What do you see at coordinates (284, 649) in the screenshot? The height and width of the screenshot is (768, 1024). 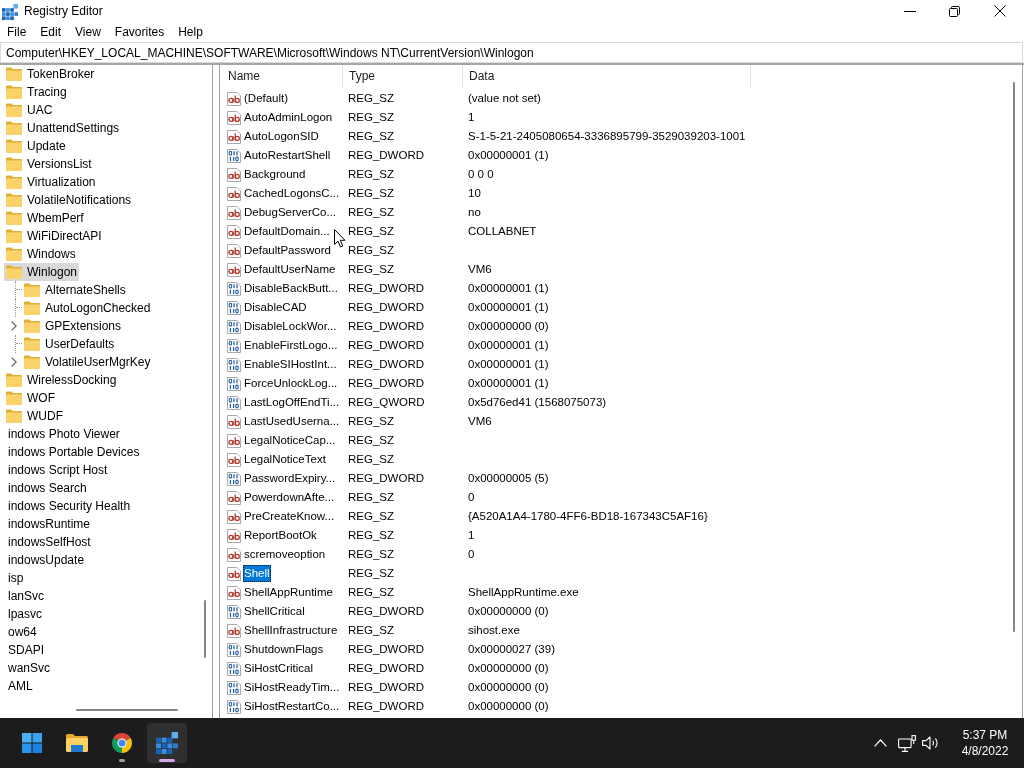 I see `value-name: ShutdownFlags` at bounding box center [284, 649].